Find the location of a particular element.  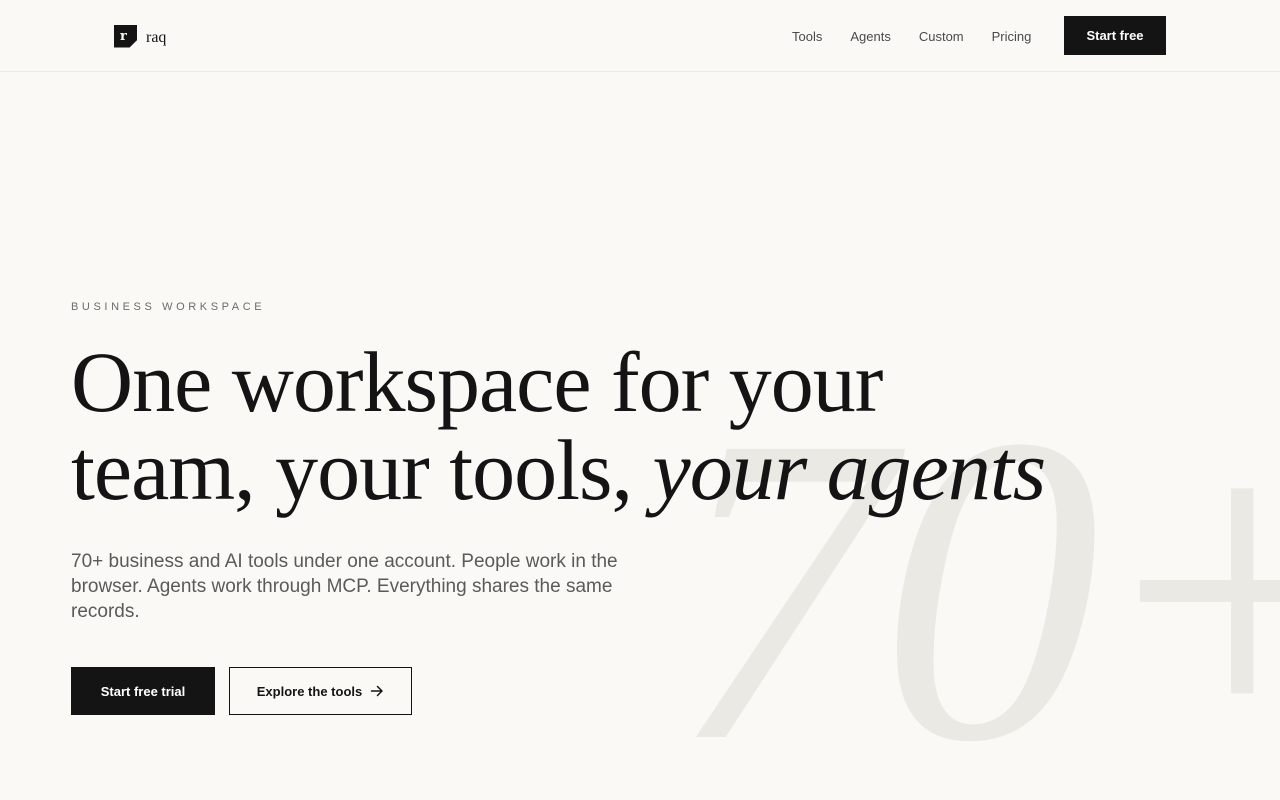

hero-cta-row: Start free trial Explore the tools is located at coordinates (241, 691).